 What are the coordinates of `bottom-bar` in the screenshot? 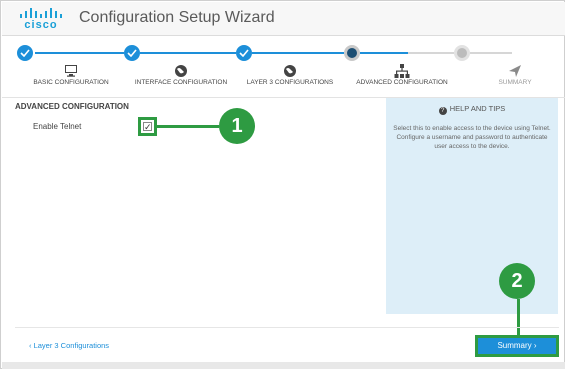 It's located at (283, 365).